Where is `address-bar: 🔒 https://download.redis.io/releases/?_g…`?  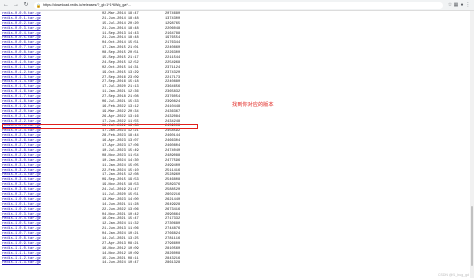 address-bar: 🔒 https://download.redis.io/releases/?_g… is located at coordinates (238, 5).